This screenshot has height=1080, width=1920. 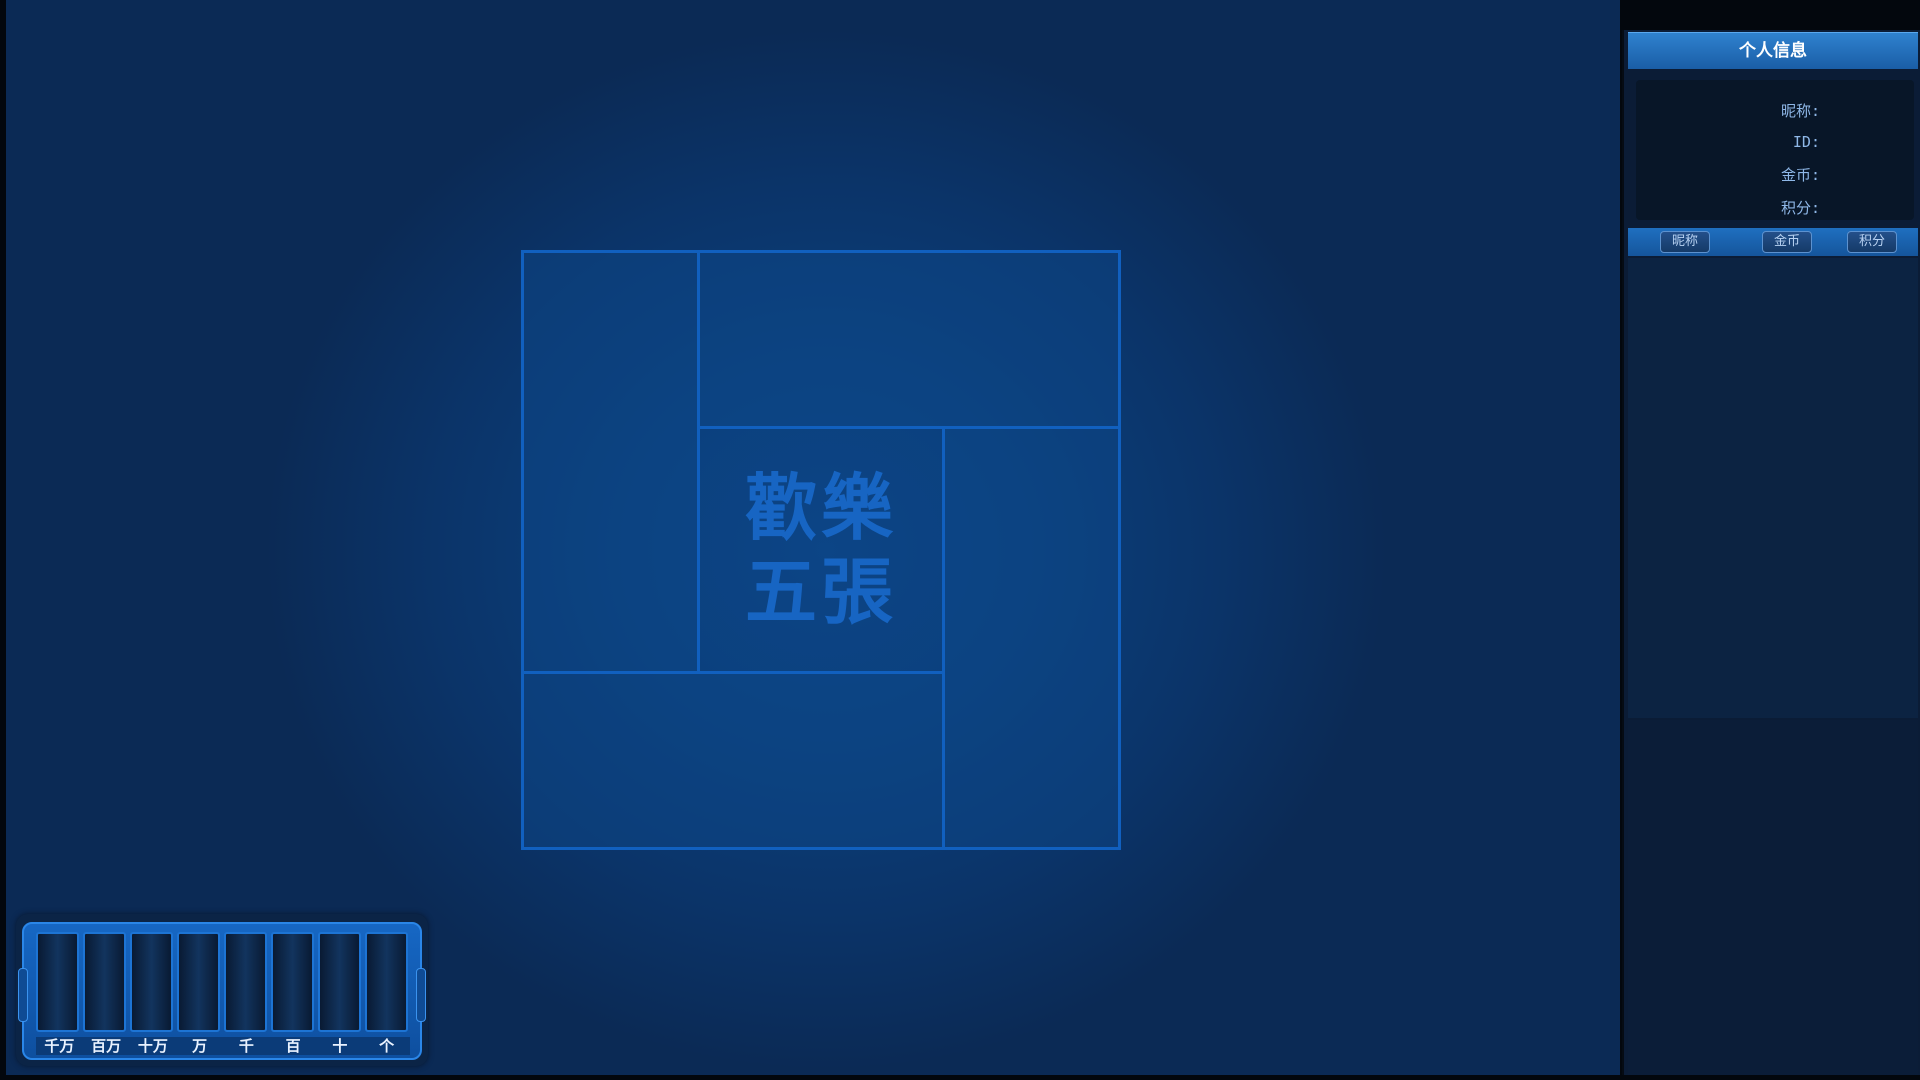 What do you see at coordinates (909, 339) in the screenshot?
I see `board-panel-top` at bounding box center [909, 339].